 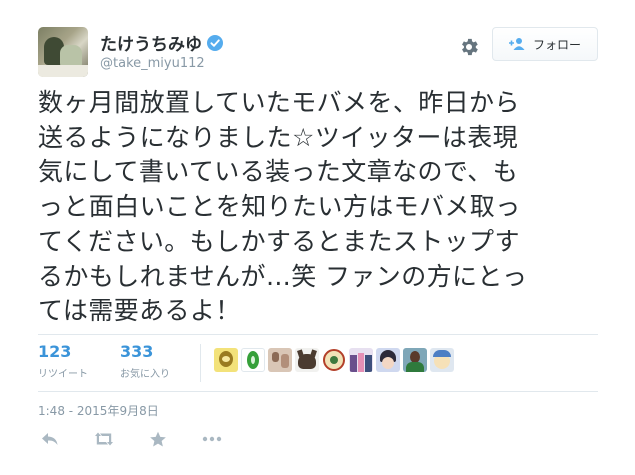 What do you see at coordinates (63, 52) in the screenshot?
I see `profile-avatar` at bounding box center [63, 52].